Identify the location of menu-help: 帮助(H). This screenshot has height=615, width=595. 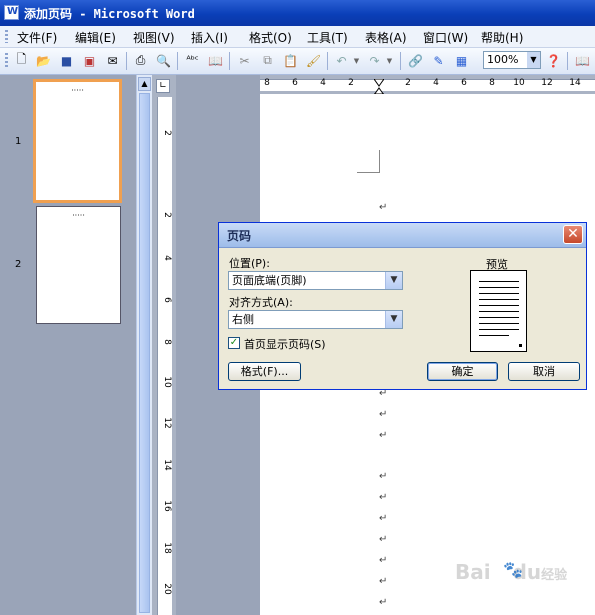
(502, 37).